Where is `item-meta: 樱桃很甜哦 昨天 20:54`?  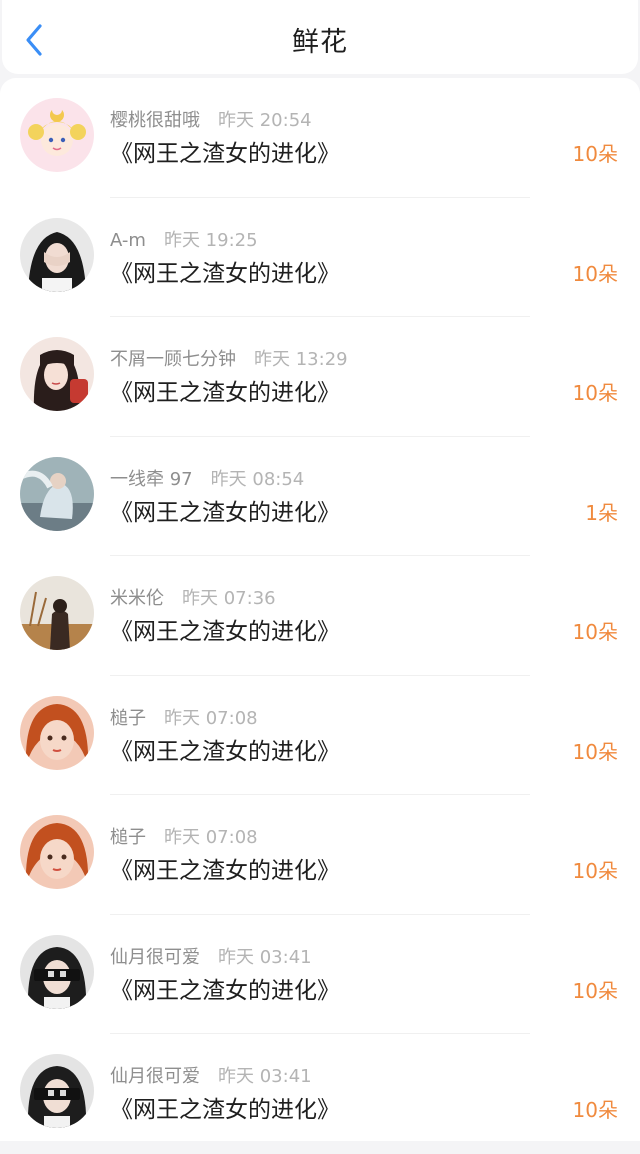 item-meta: 樱桃很甜哦 昨天 20:54 is located at coordinates (211, 119).